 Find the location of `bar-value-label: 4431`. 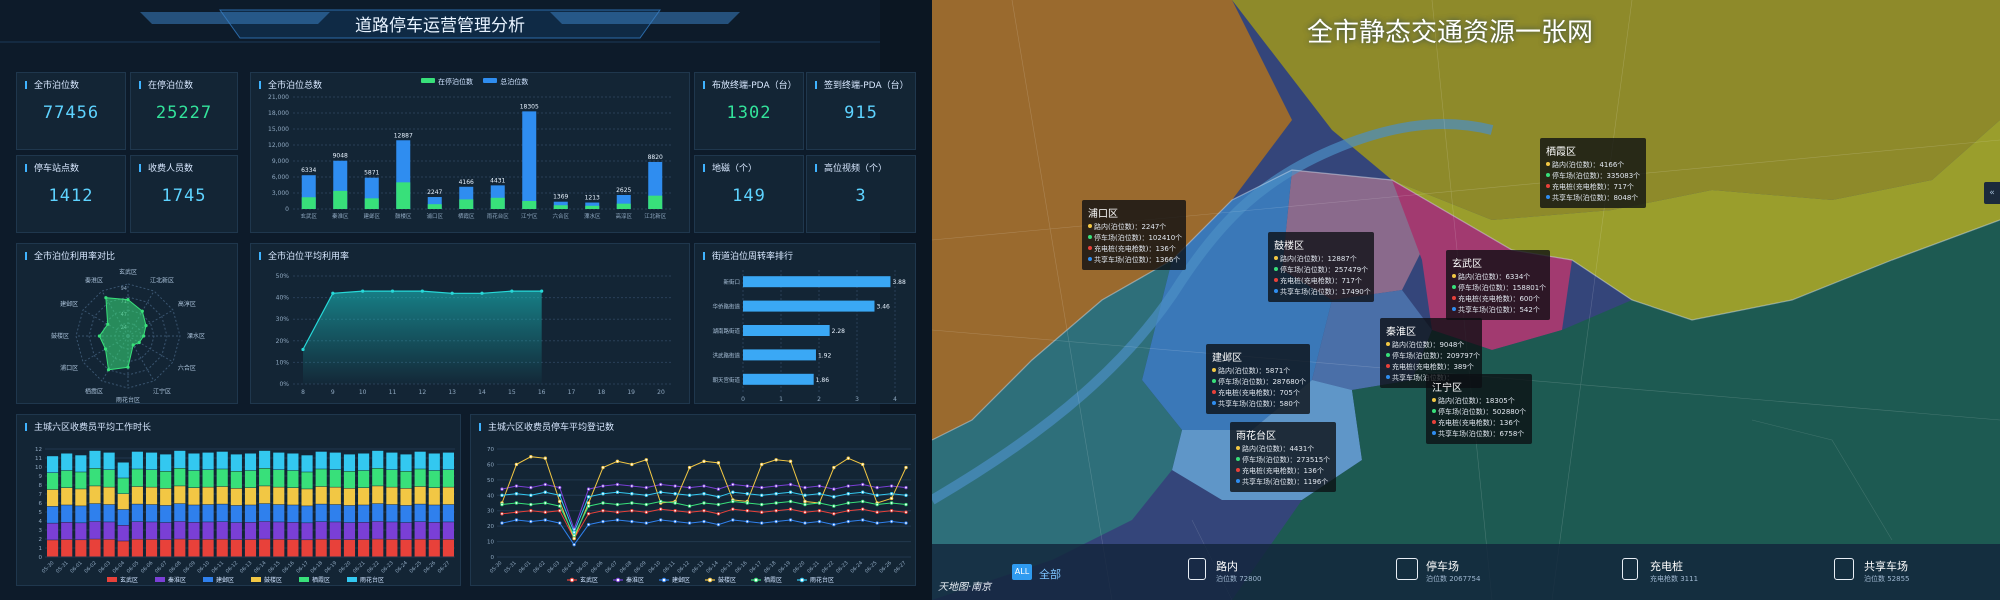

bar-value-label: 4431 is located at coordinates (497, 180).